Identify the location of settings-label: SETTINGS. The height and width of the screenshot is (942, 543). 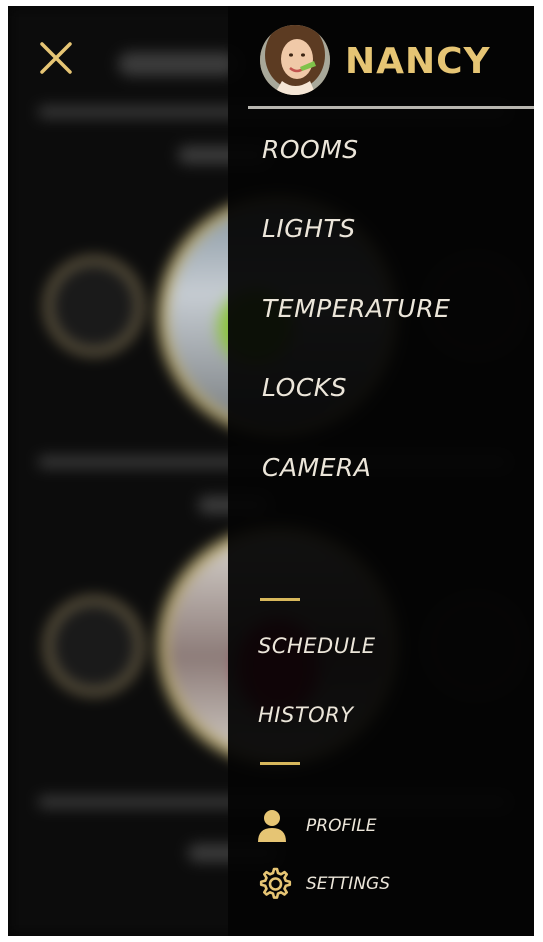
(348, 884).